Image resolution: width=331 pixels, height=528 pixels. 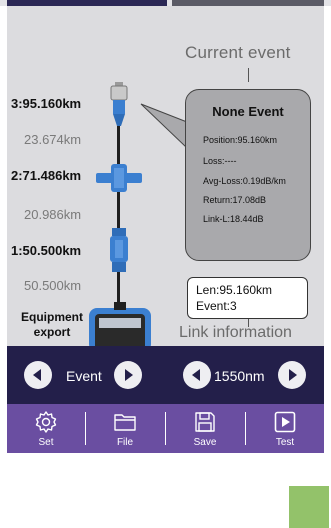 What do you see at coordinates (247, 298) in the screenshot?
I see `link-info-box: Len:95.160km Event:3` at bounding box center [247, 298].